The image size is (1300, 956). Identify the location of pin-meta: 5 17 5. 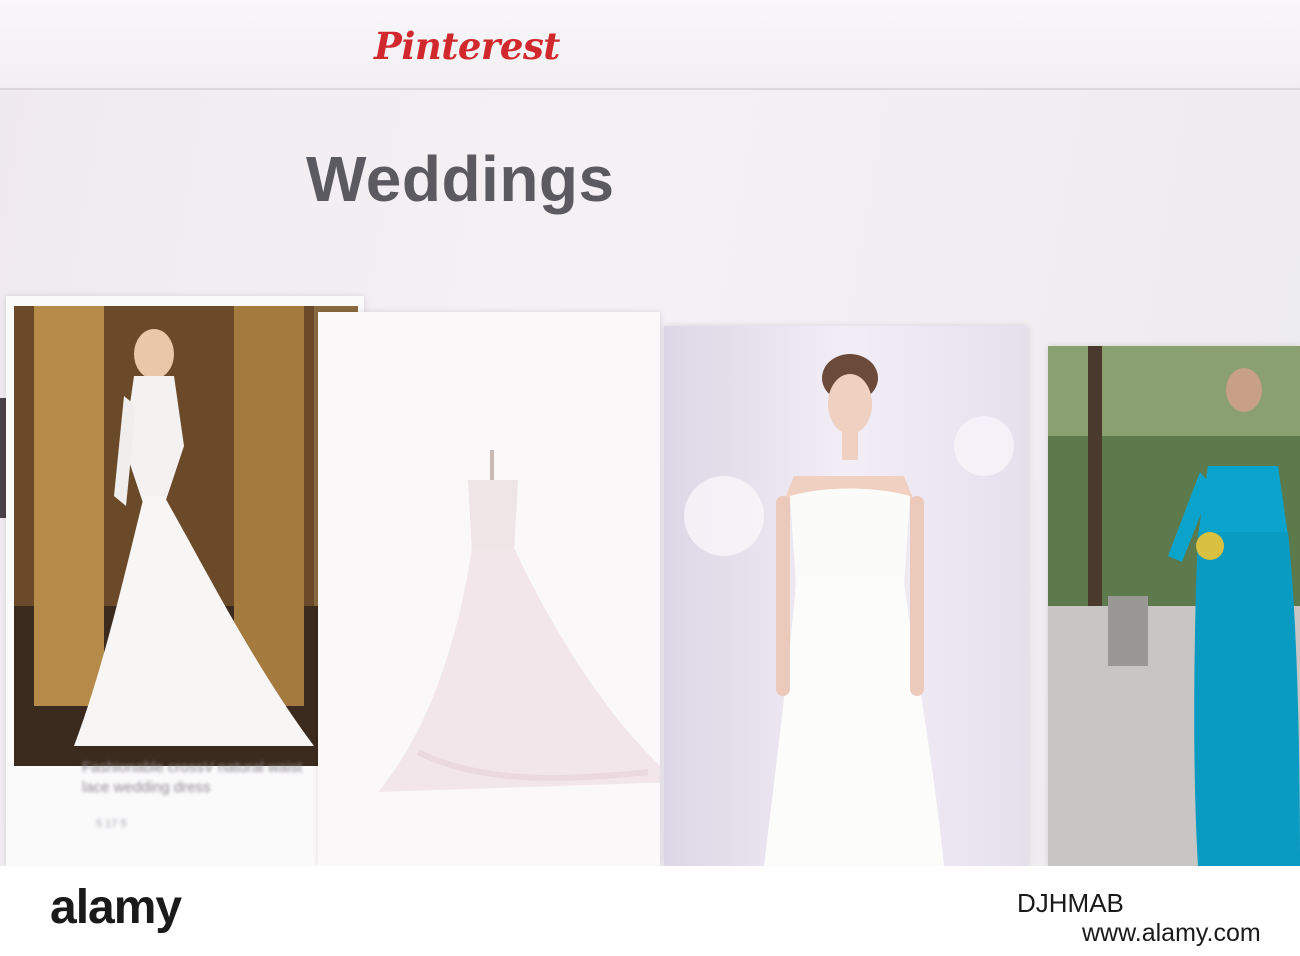
(111, 824).